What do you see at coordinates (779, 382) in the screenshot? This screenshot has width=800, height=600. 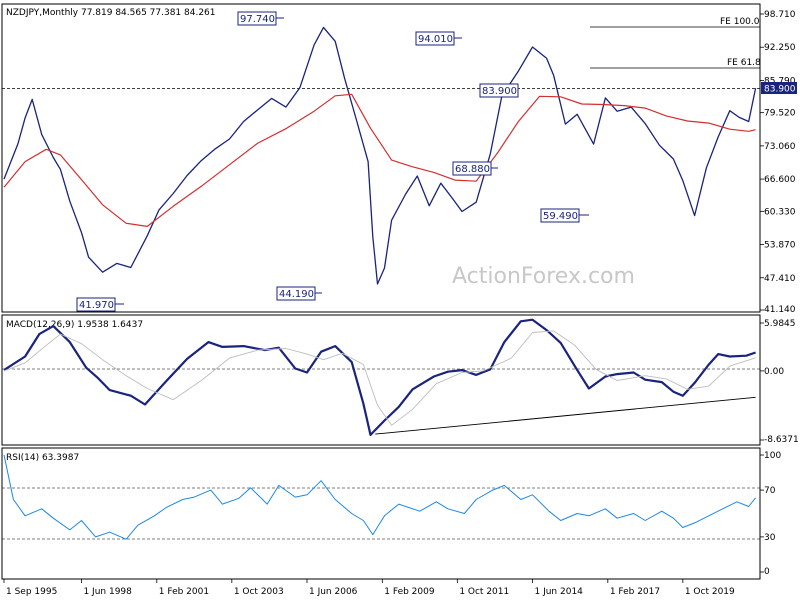 I see `macd-y-ticks: 5.9845 0.00 -8.6371` at bounding box center [779, 382].